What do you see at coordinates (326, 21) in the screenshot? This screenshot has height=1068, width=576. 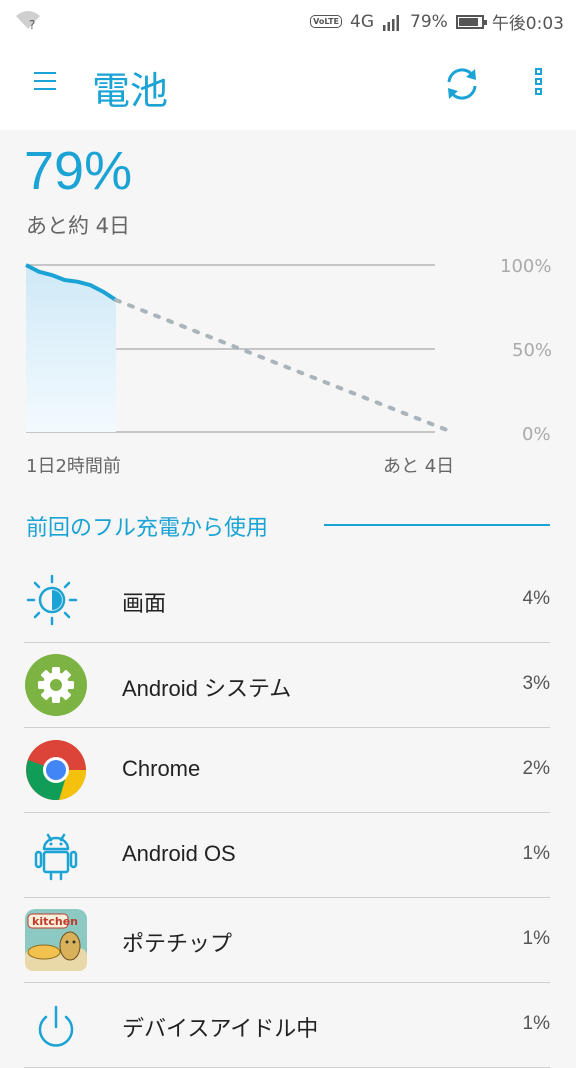 I see `volte-icon: VoLTE` at bounding box center [326, 21].